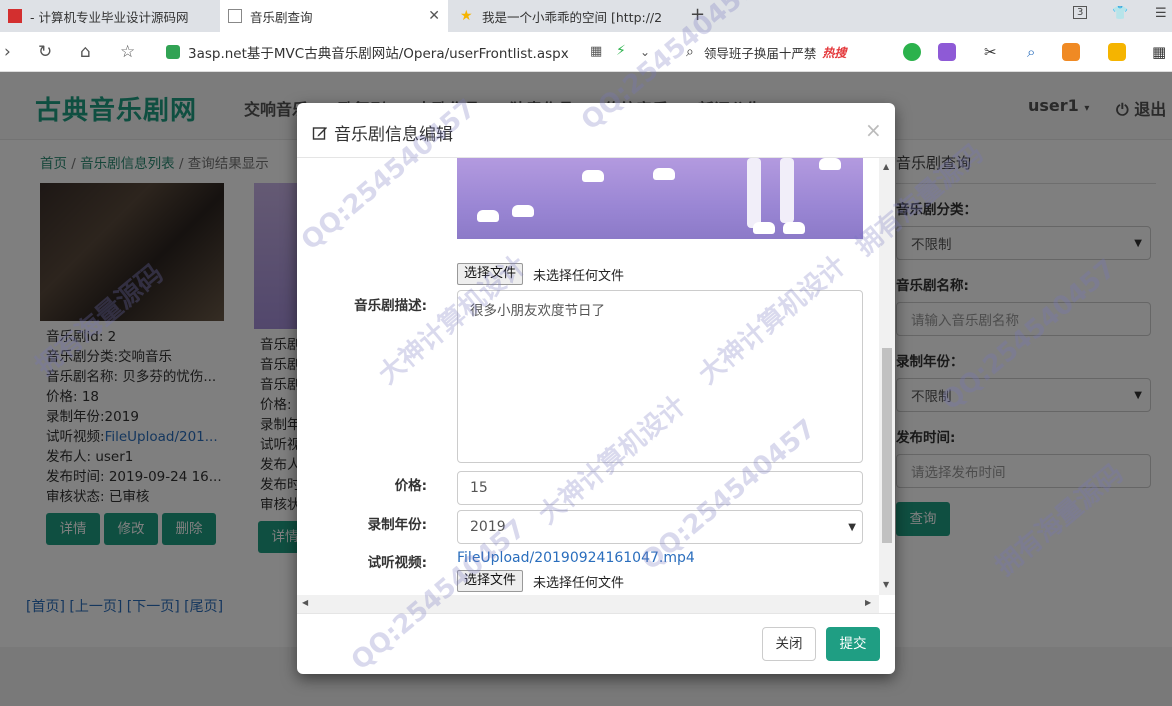 This screenshot has height=706, width=1172. I want to click on price-label: 价格:, so click(410, 486).